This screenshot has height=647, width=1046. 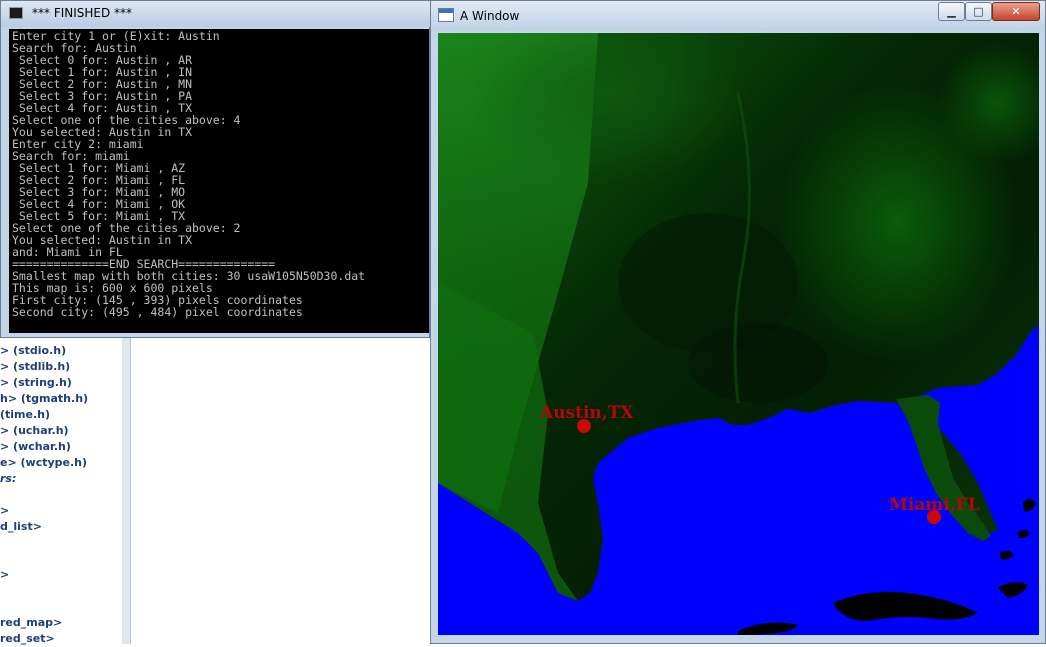 I want to click on ide-reference-item: > (stdio.h), so click(x=33, y=351).